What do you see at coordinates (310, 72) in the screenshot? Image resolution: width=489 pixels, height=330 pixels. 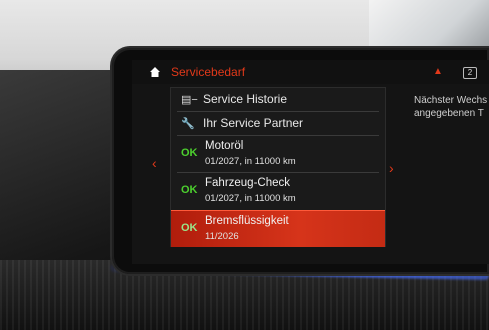 I see `top-bar: Servicebedarf ▲ 2` at bounding box center [310, 72].